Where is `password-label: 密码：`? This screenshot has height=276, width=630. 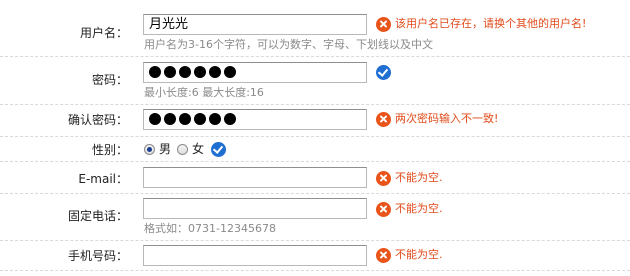
password-label: 密码： is located at coordinates (109, 80).